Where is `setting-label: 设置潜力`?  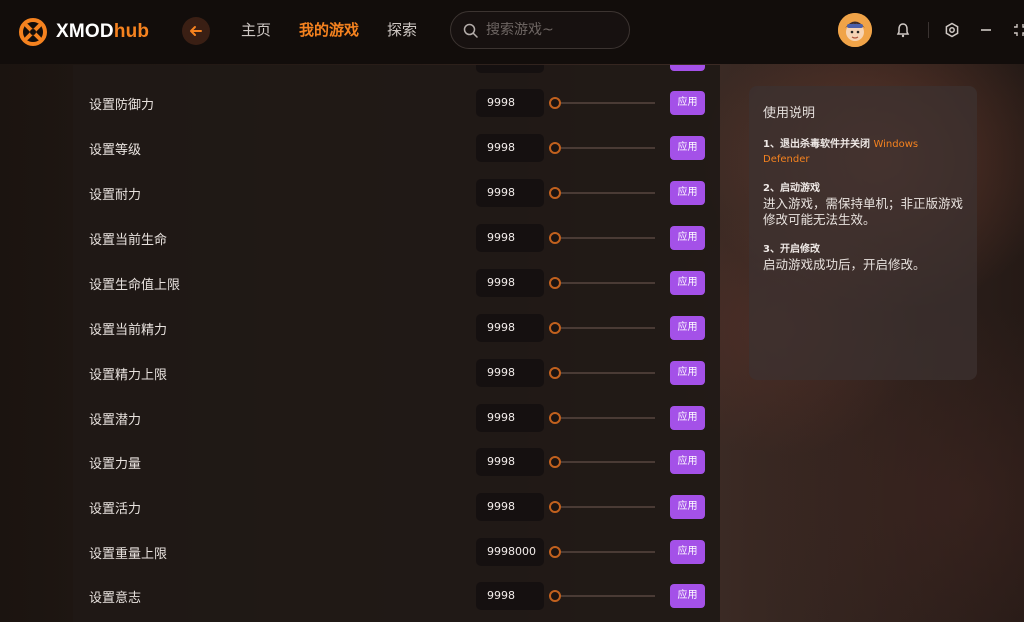 setting-label: 设置潜力 is located at coordinates (115, 420).